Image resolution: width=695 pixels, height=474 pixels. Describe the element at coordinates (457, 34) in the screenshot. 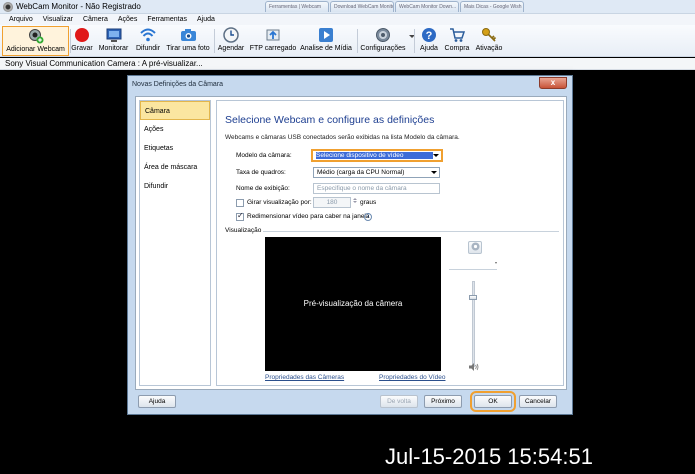

I see `shopping-cart-icon` at that location.